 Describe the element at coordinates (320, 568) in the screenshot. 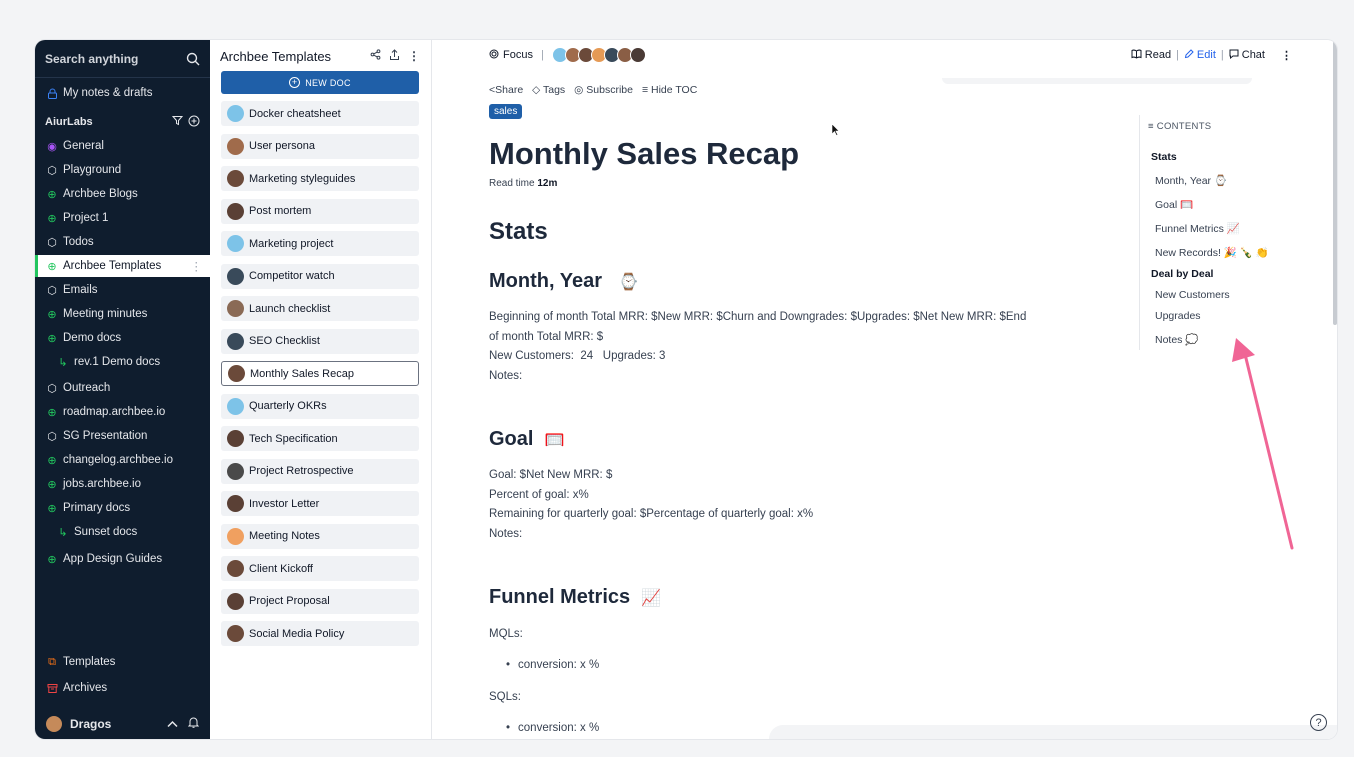

I see `doc-list-item: Client Kickoff` at that location.